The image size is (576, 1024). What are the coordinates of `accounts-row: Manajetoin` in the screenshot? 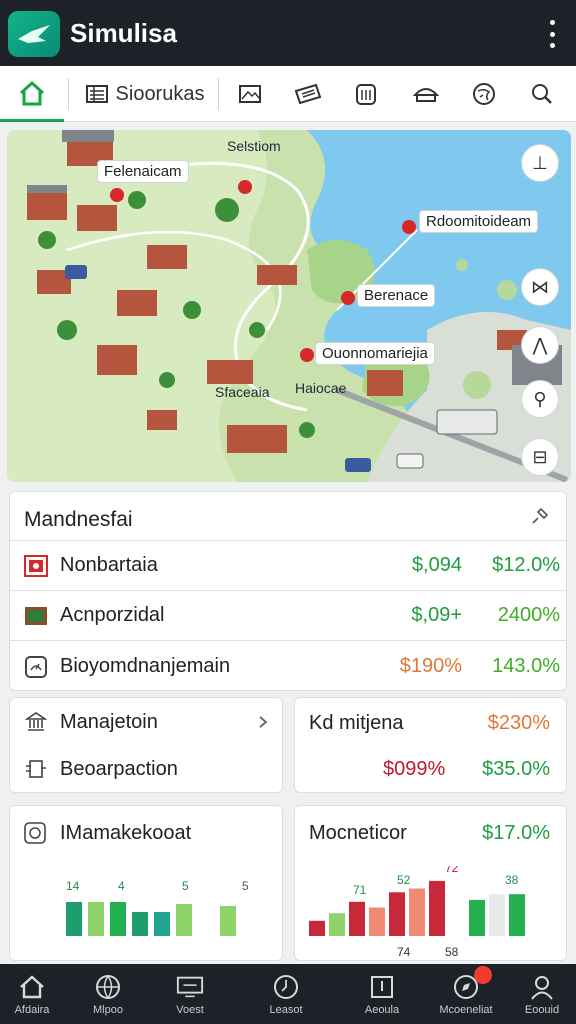 It's located at (146, 722).